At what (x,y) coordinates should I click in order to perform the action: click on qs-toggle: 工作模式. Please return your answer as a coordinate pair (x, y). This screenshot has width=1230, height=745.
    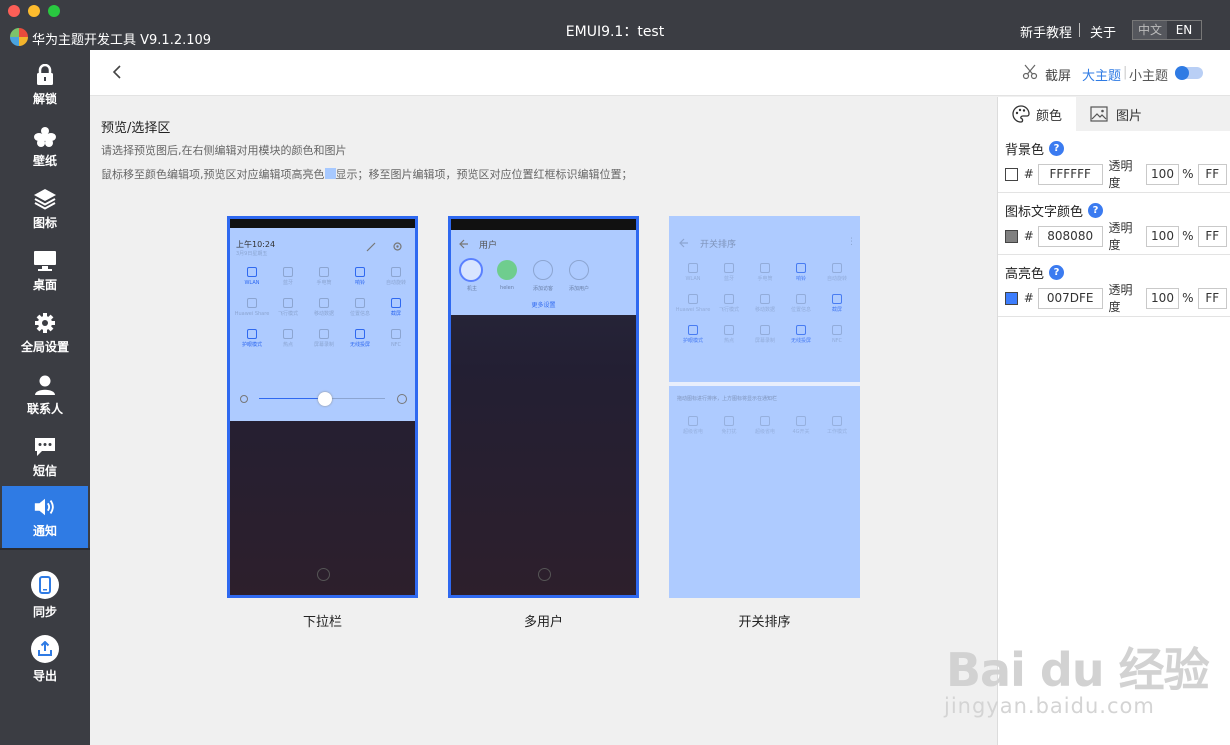
    Looking at the image, I should click on (837, 425).